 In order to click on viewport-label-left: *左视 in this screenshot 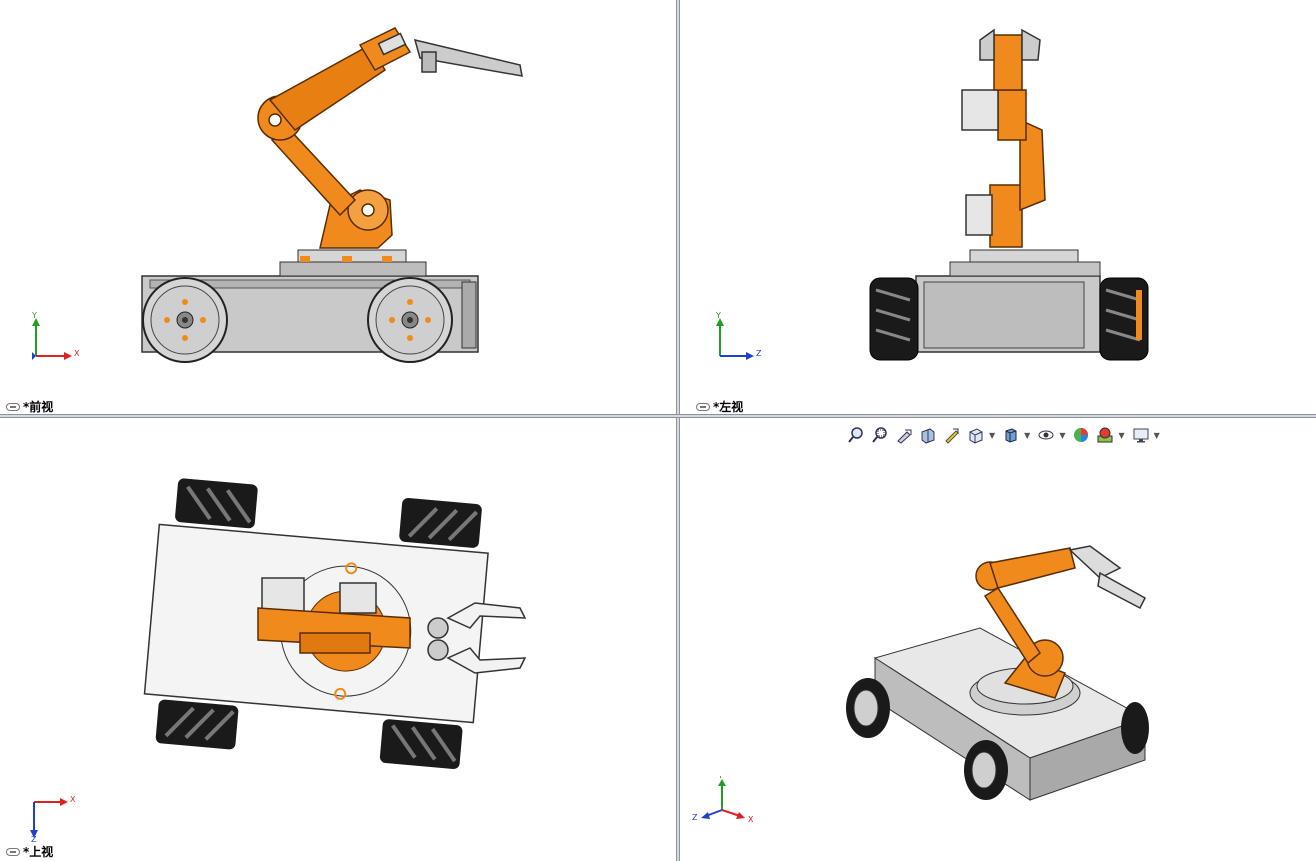, I will do `click(719, 406)`.